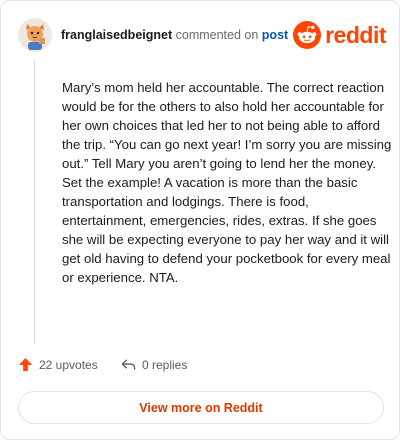  Describe the element at coordinates (307, 35) in the screenshot. I see `reddit-snoo-icon` at that location.